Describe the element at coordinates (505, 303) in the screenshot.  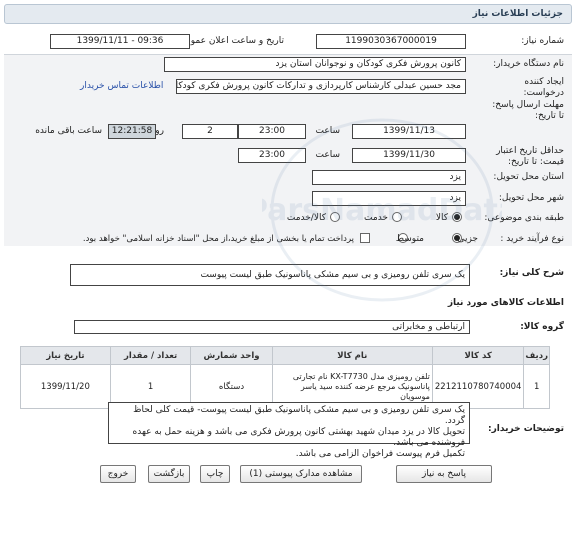
I see `goods-section-title: اطلاعات کالاهای مورد نیاز` at that location.